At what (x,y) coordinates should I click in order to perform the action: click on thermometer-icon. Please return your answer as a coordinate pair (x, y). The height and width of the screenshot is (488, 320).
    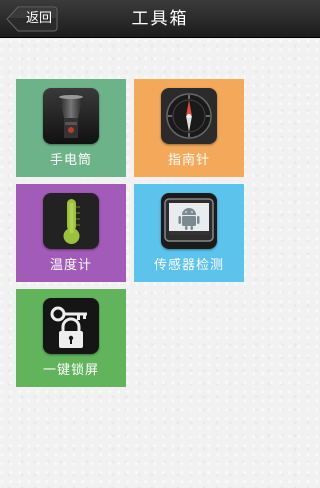
    Looking at the image, I should click on (71, 221).